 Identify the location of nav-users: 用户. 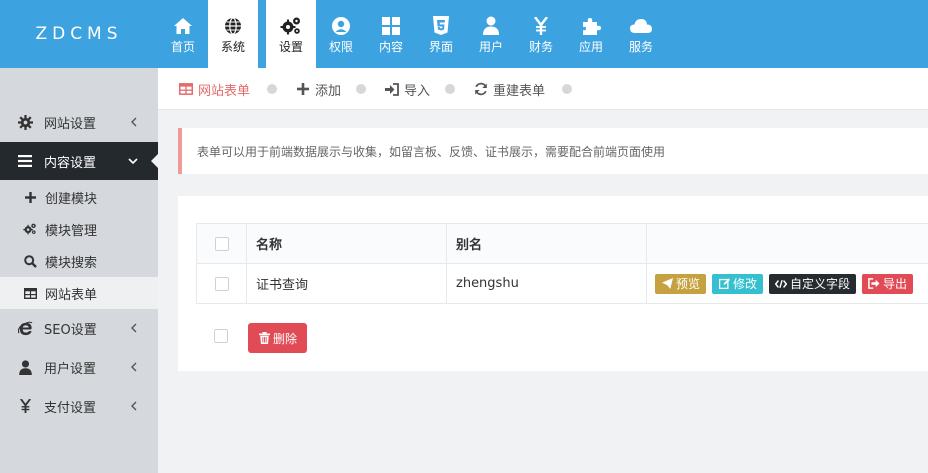
(491, 34).